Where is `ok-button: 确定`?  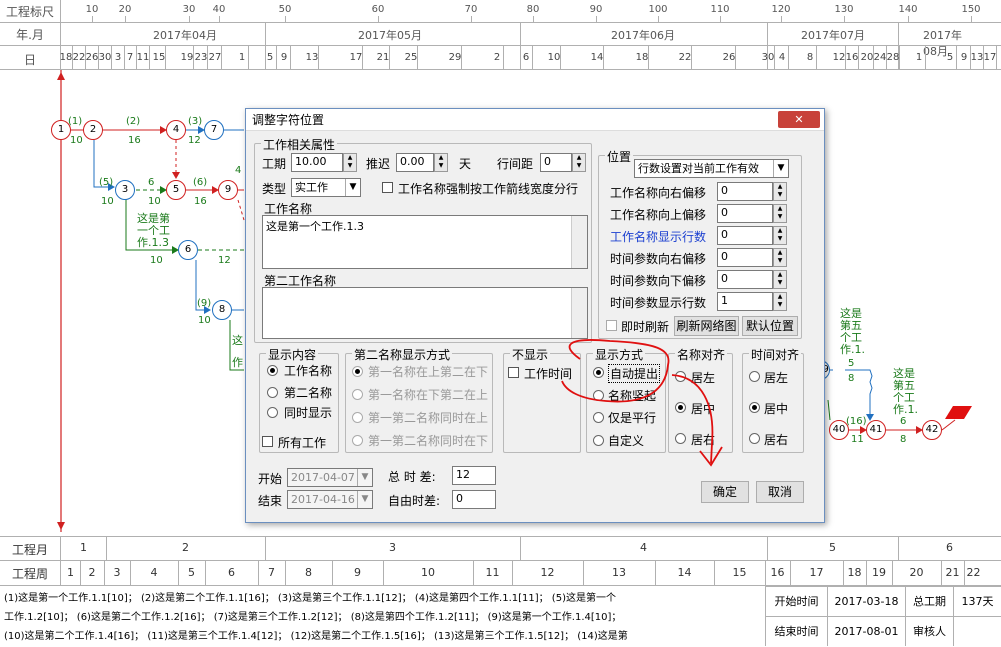
ok-button: 确定 is located at coordinates (725, 492).